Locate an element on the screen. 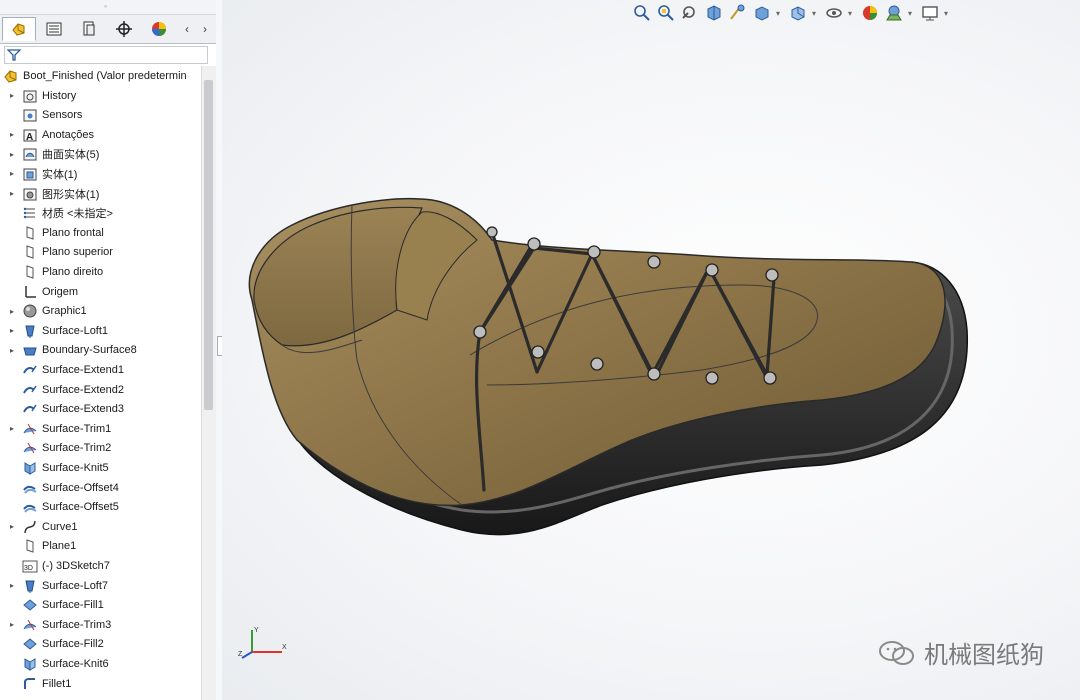  tree-item-label: History is located at coordinates (59, 95).